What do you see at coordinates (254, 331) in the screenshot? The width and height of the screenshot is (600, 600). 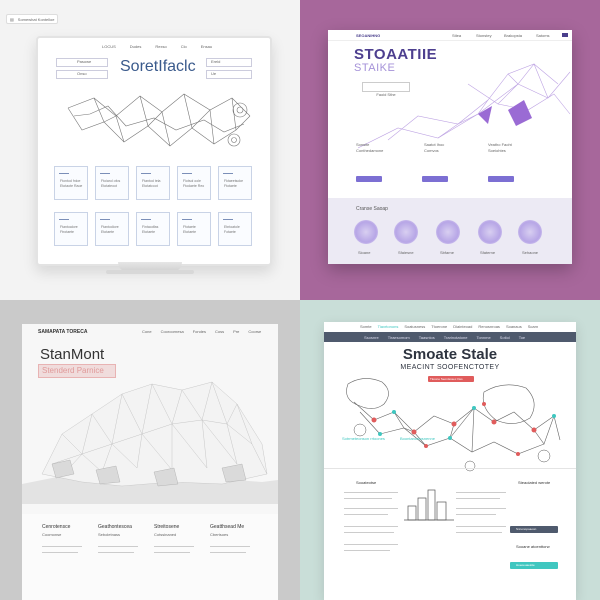 I see `nav-item: Coorse` at bounding box center [254, 331].